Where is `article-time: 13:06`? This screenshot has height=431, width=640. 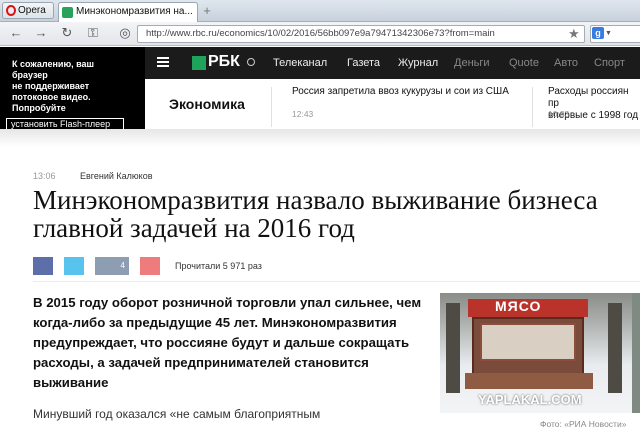 article-time: 13:06 is located at coordinates (44, 176).